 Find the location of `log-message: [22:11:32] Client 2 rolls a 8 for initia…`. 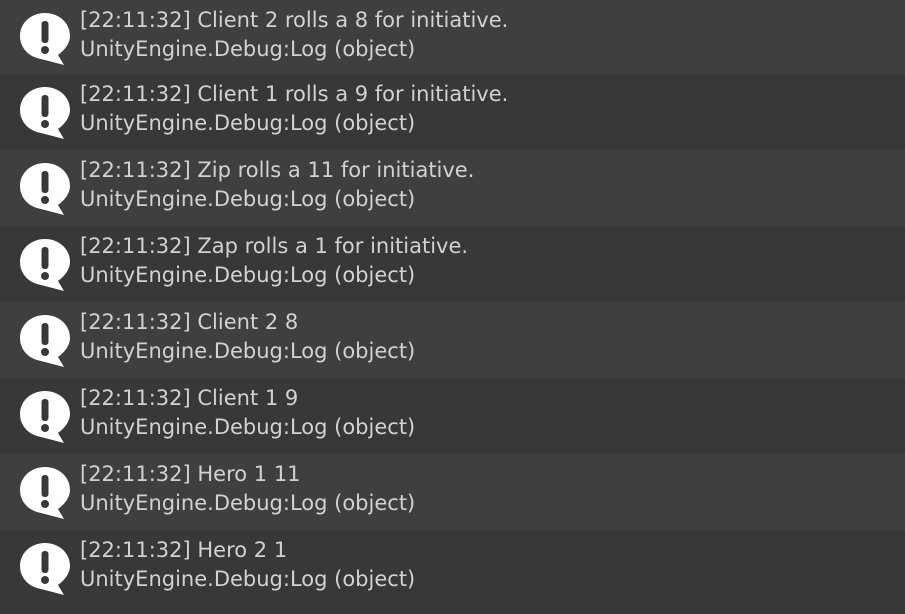

log-message: [22:11:32] Client 2 rolls a 8 for initia… is located at coordinates (294, 20).